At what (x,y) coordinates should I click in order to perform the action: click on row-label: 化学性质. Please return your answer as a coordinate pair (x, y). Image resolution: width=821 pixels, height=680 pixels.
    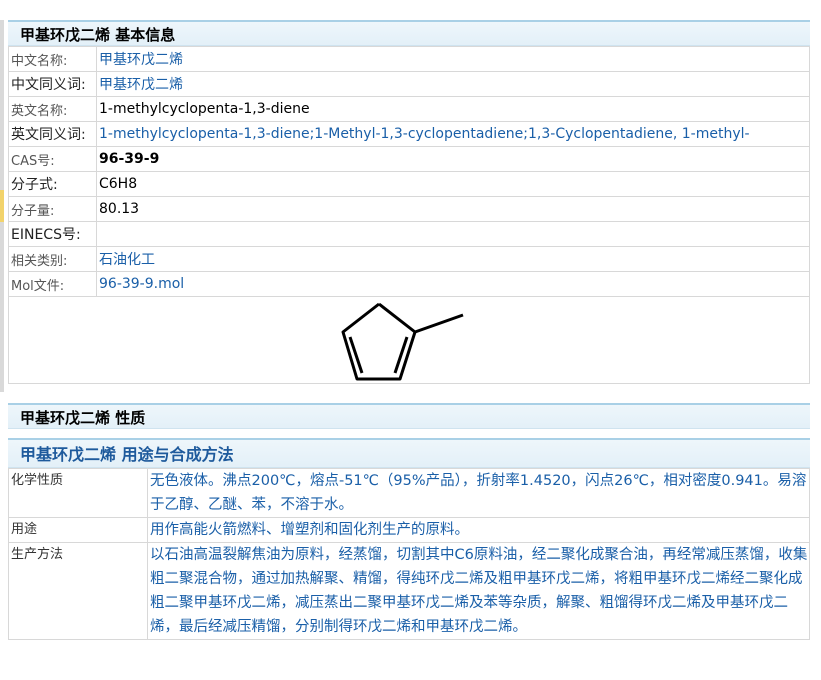
    Looking at the image, I should click on (78, 493).